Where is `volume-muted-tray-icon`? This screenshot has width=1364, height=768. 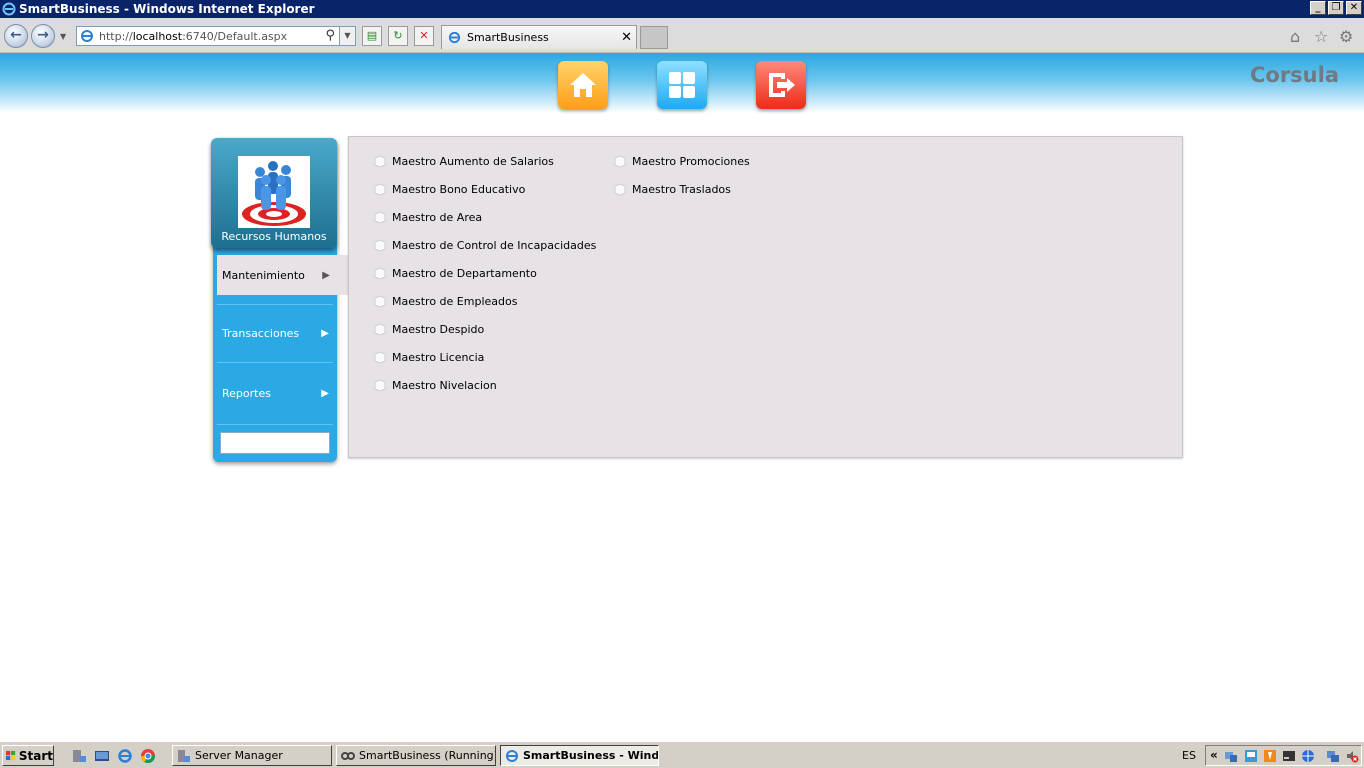
volume-muted-tray-icon is located at coordinates (1352, 756).